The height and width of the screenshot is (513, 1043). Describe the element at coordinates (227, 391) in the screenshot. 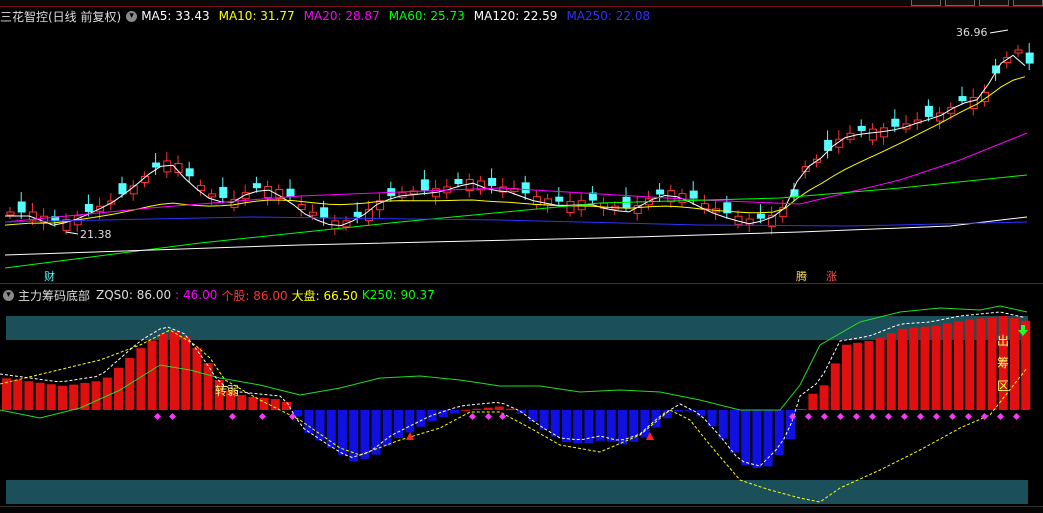

I see `weak-annotation: 转弱` at that location.